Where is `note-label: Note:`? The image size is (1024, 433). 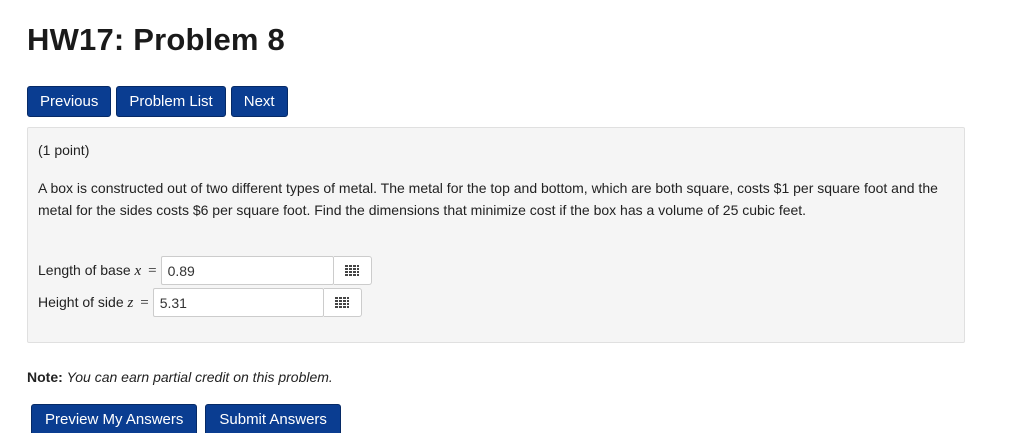 note-label: Note: is located at coordinates (45, 377).